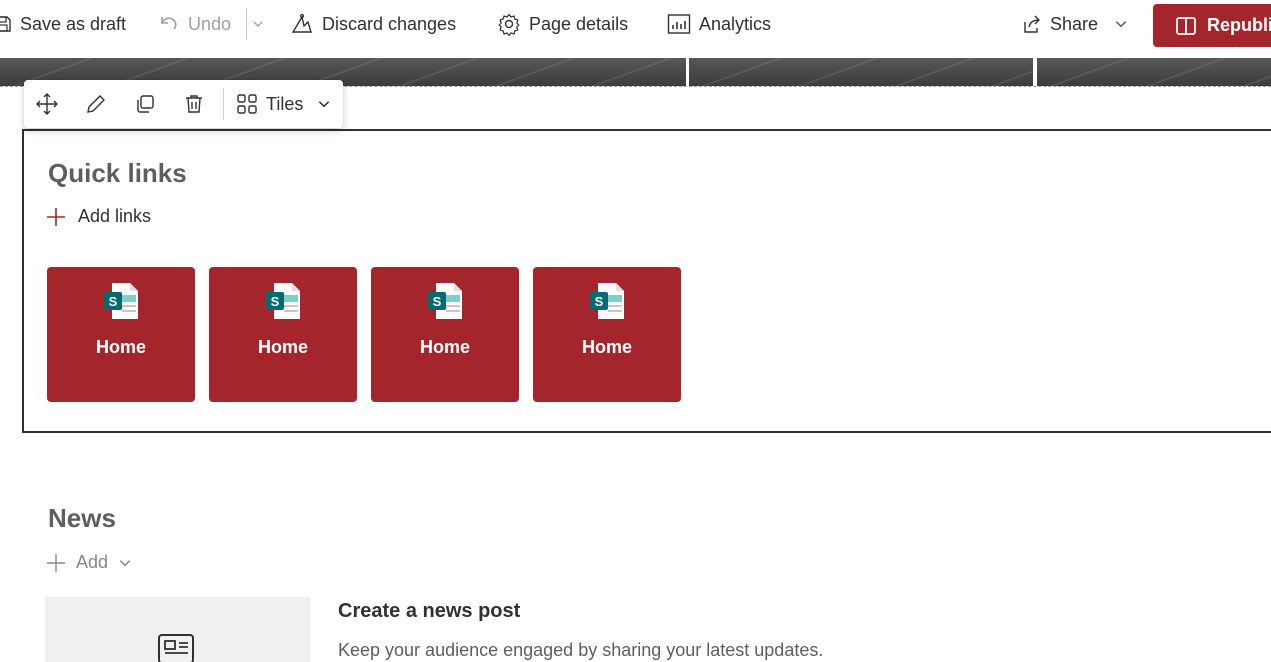 The height and width of the screenshot is (662, 1271). I want to click on edit-button, so click(96, 104).